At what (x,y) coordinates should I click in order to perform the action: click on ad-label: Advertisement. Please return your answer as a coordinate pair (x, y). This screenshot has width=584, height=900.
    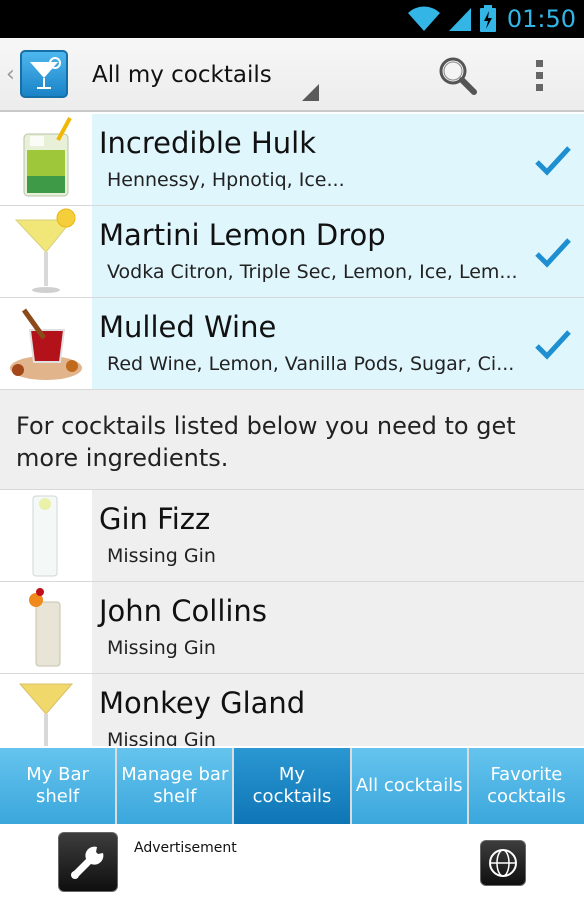
    Looking at the image, I should click on (185, 848).